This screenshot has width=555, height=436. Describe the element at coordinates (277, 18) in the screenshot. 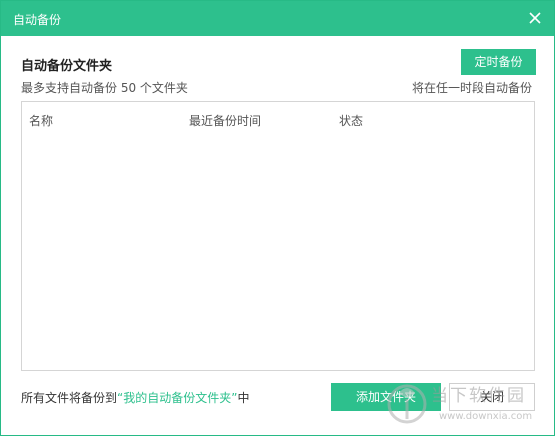

I see `title-bar: 自动备份` at that location.